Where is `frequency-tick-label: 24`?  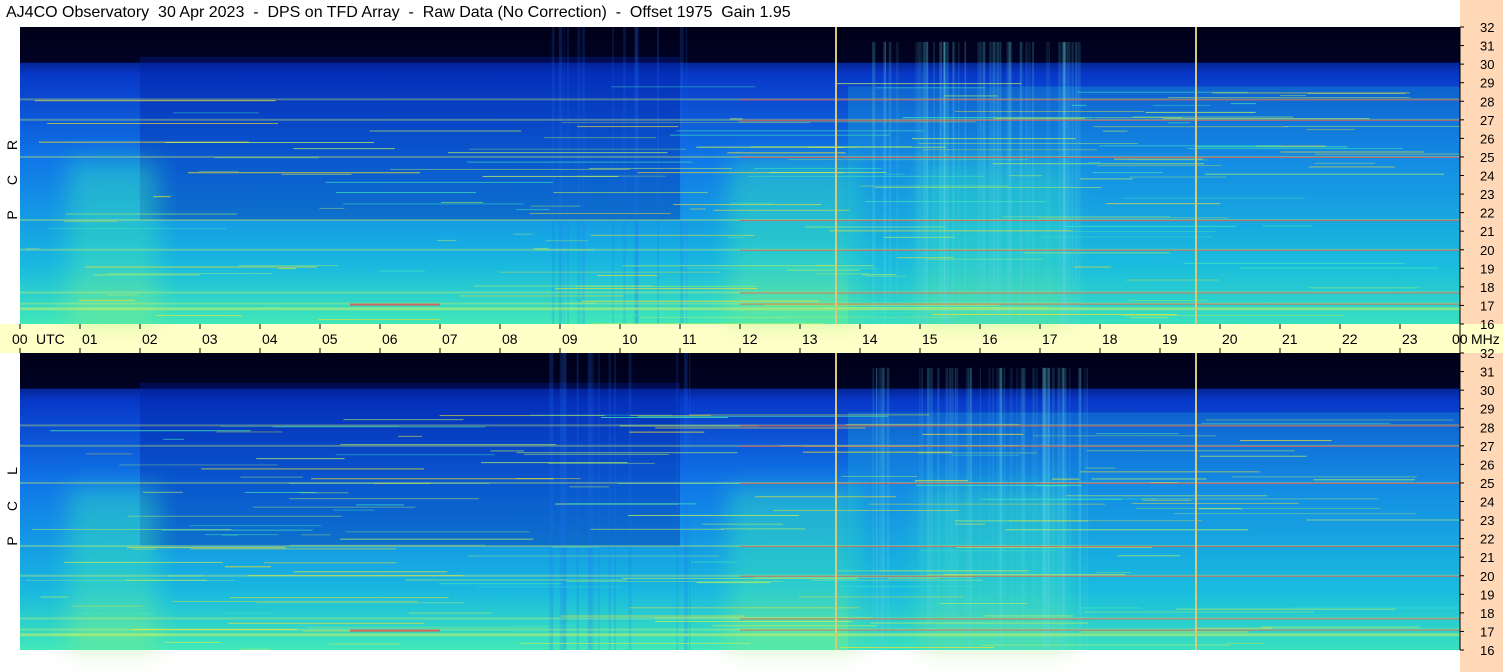 frequency-tick-label: 24 is located at coordinates (1487, 176).